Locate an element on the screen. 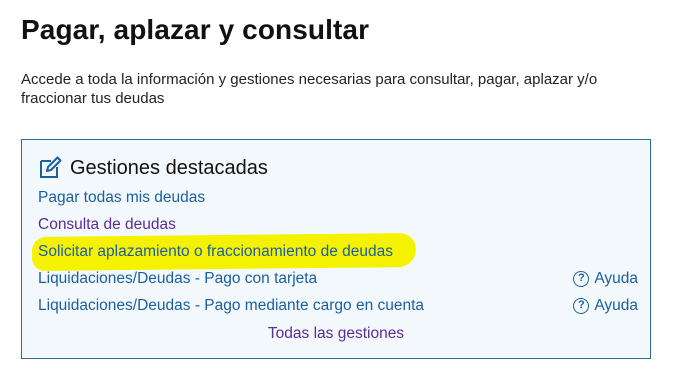 The height and width of the screenshot is (376, 676). panel-title: Gestiones destacadas is located at coordinates (169, 167).